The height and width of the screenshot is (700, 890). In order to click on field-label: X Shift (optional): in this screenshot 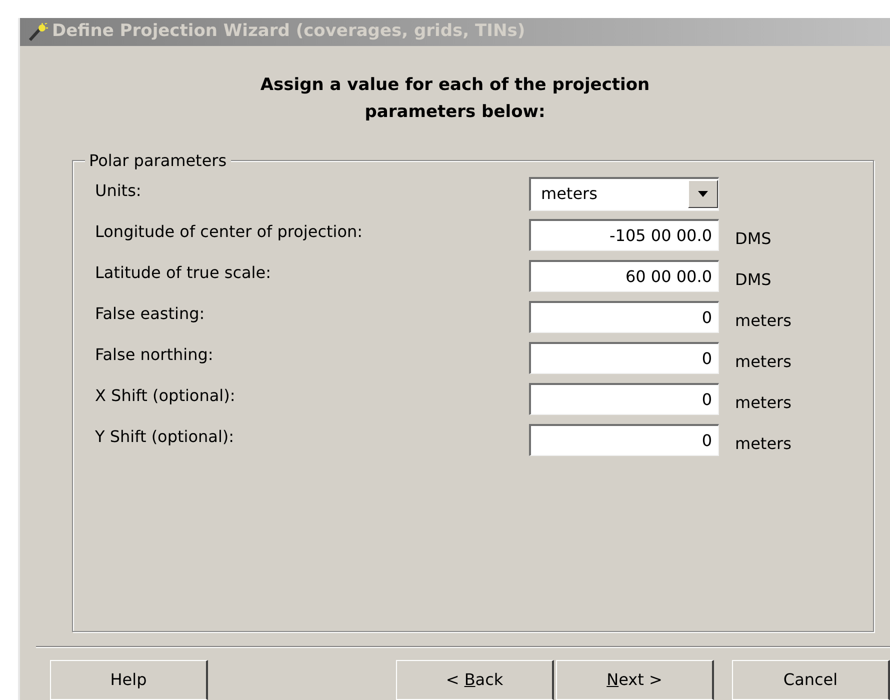, I will do `click(165, 395)`.